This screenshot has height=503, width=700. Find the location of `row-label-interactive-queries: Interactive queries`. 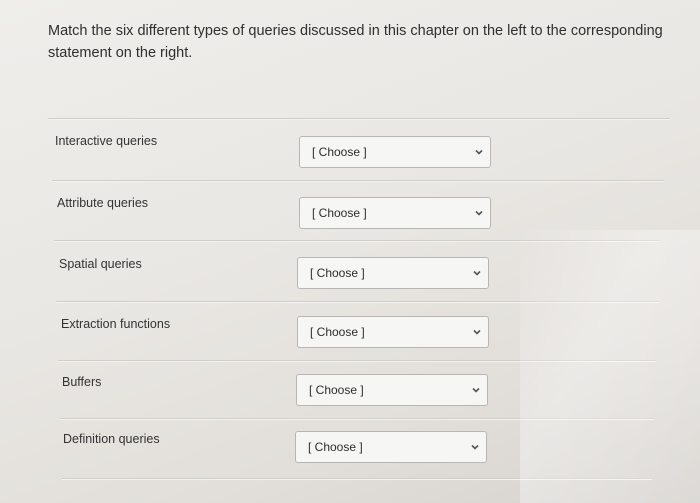

row-label-interactive-queries: Interactive queries is located at coordinates (106, 141).